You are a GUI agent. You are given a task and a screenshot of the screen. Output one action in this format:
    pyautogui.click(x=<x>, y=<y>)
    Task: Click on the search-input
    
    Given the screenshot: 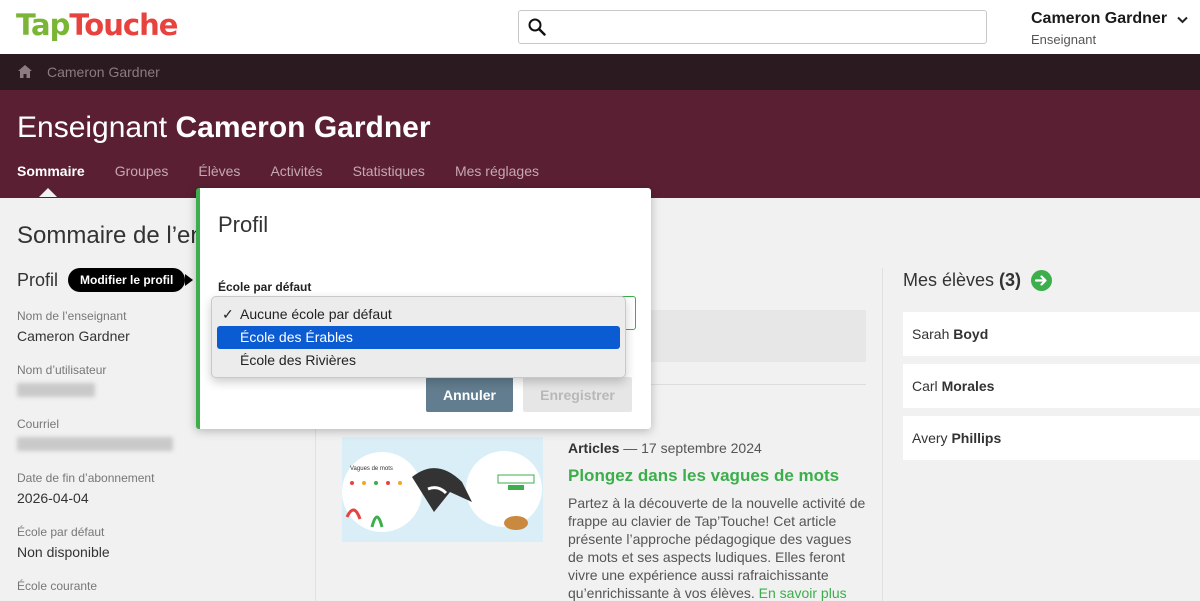 What is the action you would take?
    pyautogui.click(x=765, y=27)
    